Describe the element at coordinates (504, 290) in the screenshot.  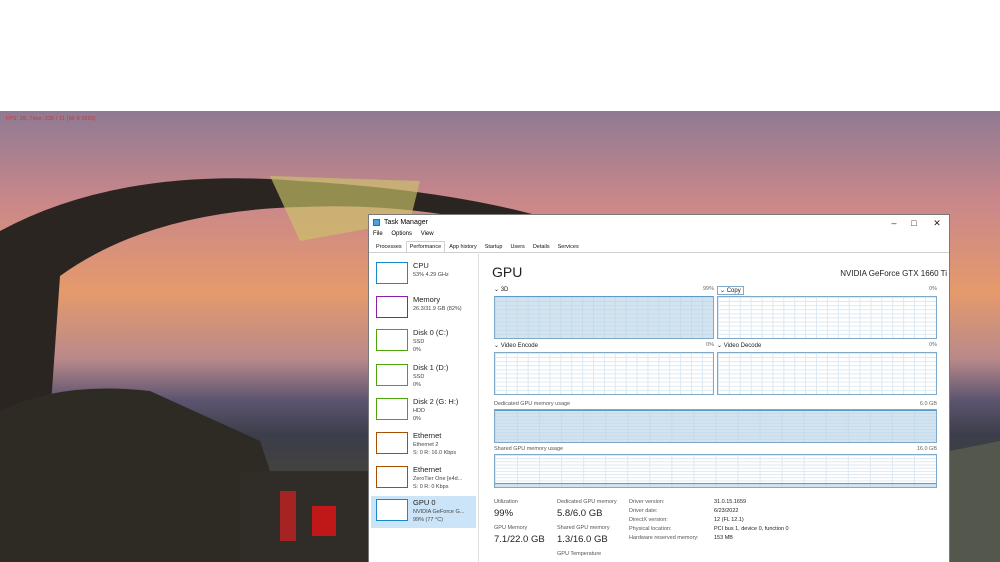
I see `engine-label: 3D` at that location.